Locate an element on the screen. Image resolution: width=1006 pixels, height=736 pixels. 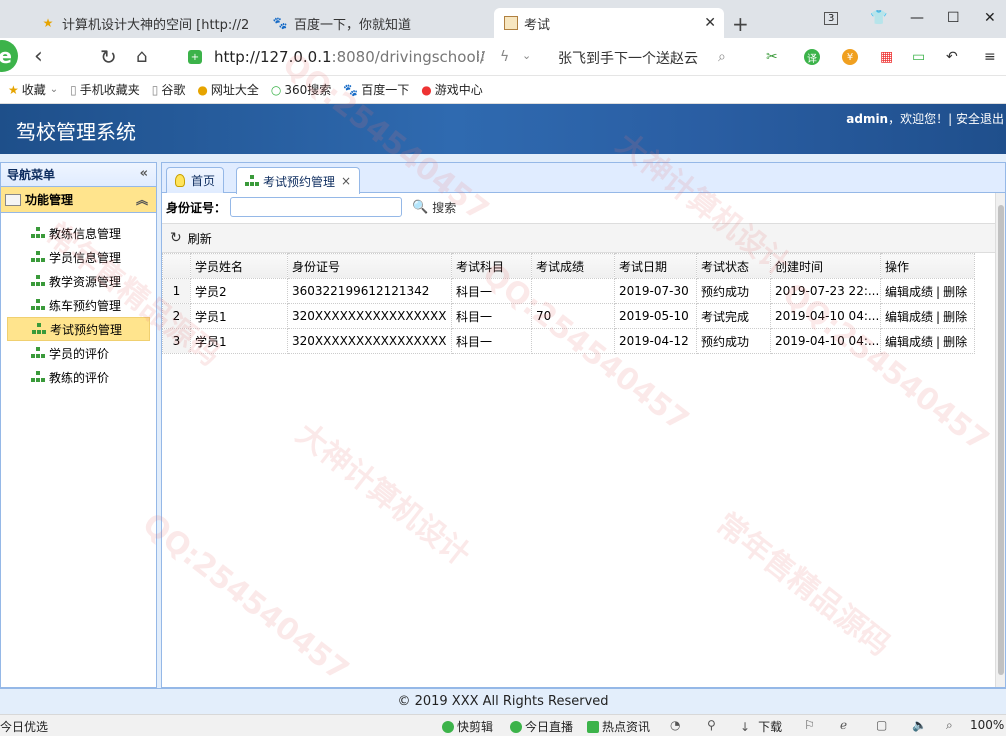
news-icon is located at coordinates (593, 726).